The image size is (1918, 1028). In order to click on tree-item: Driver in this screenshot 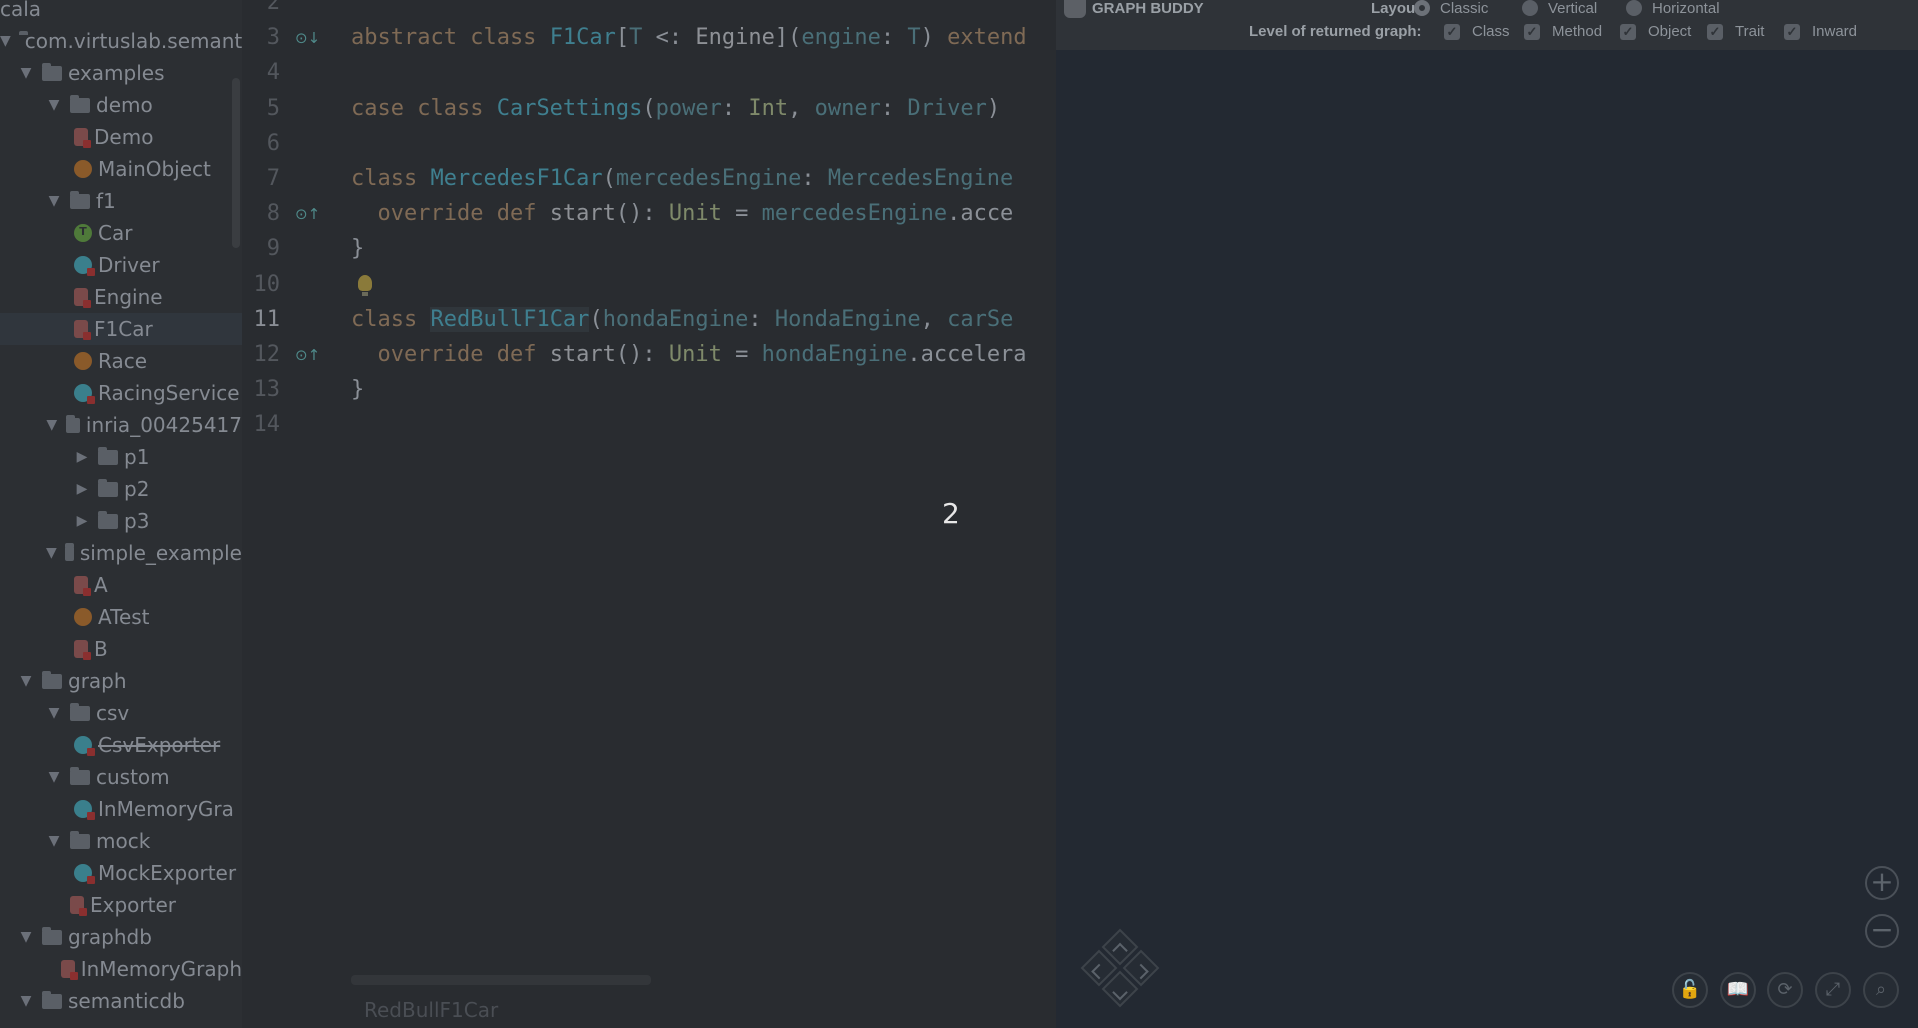, I will do `click(121, 265)`.